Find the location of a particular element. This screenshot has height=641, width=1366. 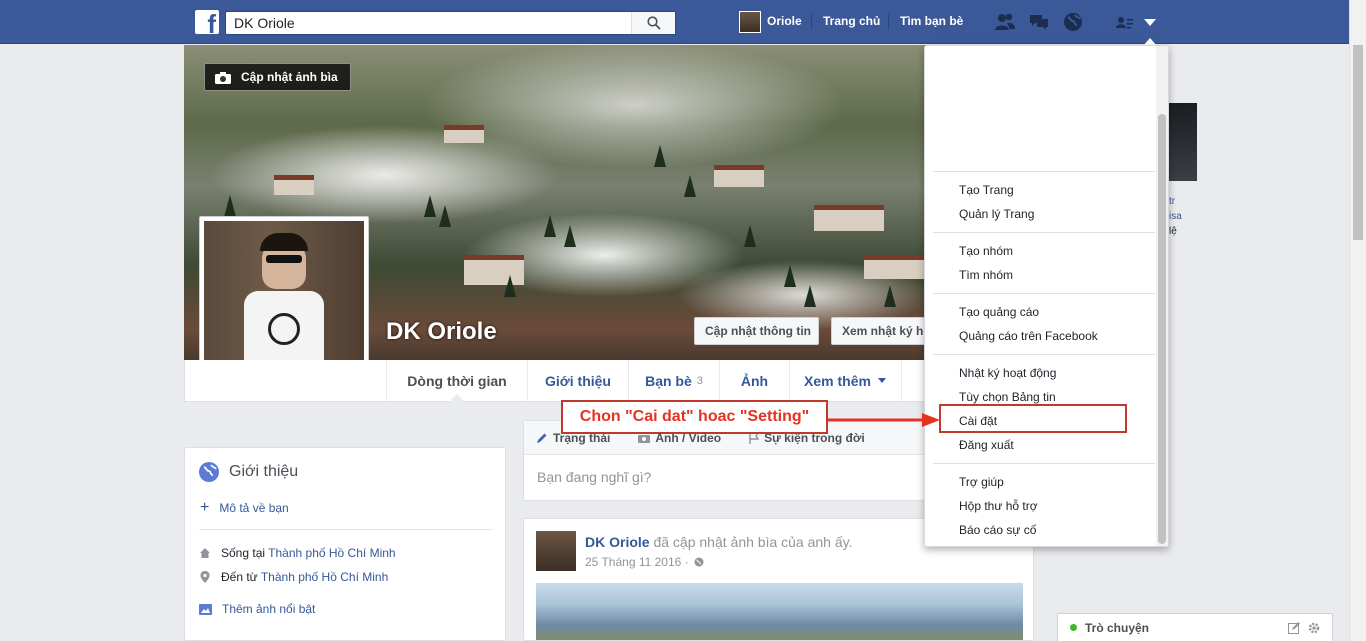

public-globe-icon is located at coordinates (699, 562).